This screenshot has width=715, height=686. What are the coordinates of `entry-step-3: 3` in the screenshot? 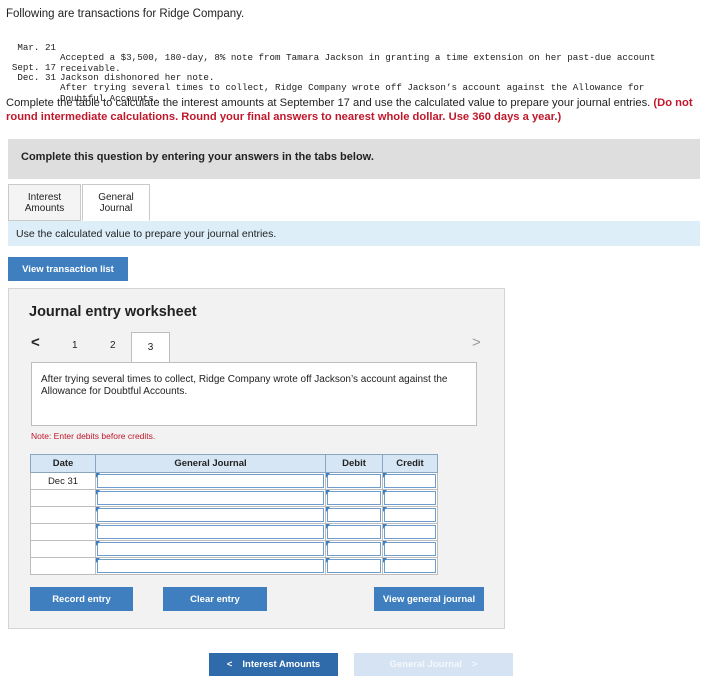 It's located at (150, 347).